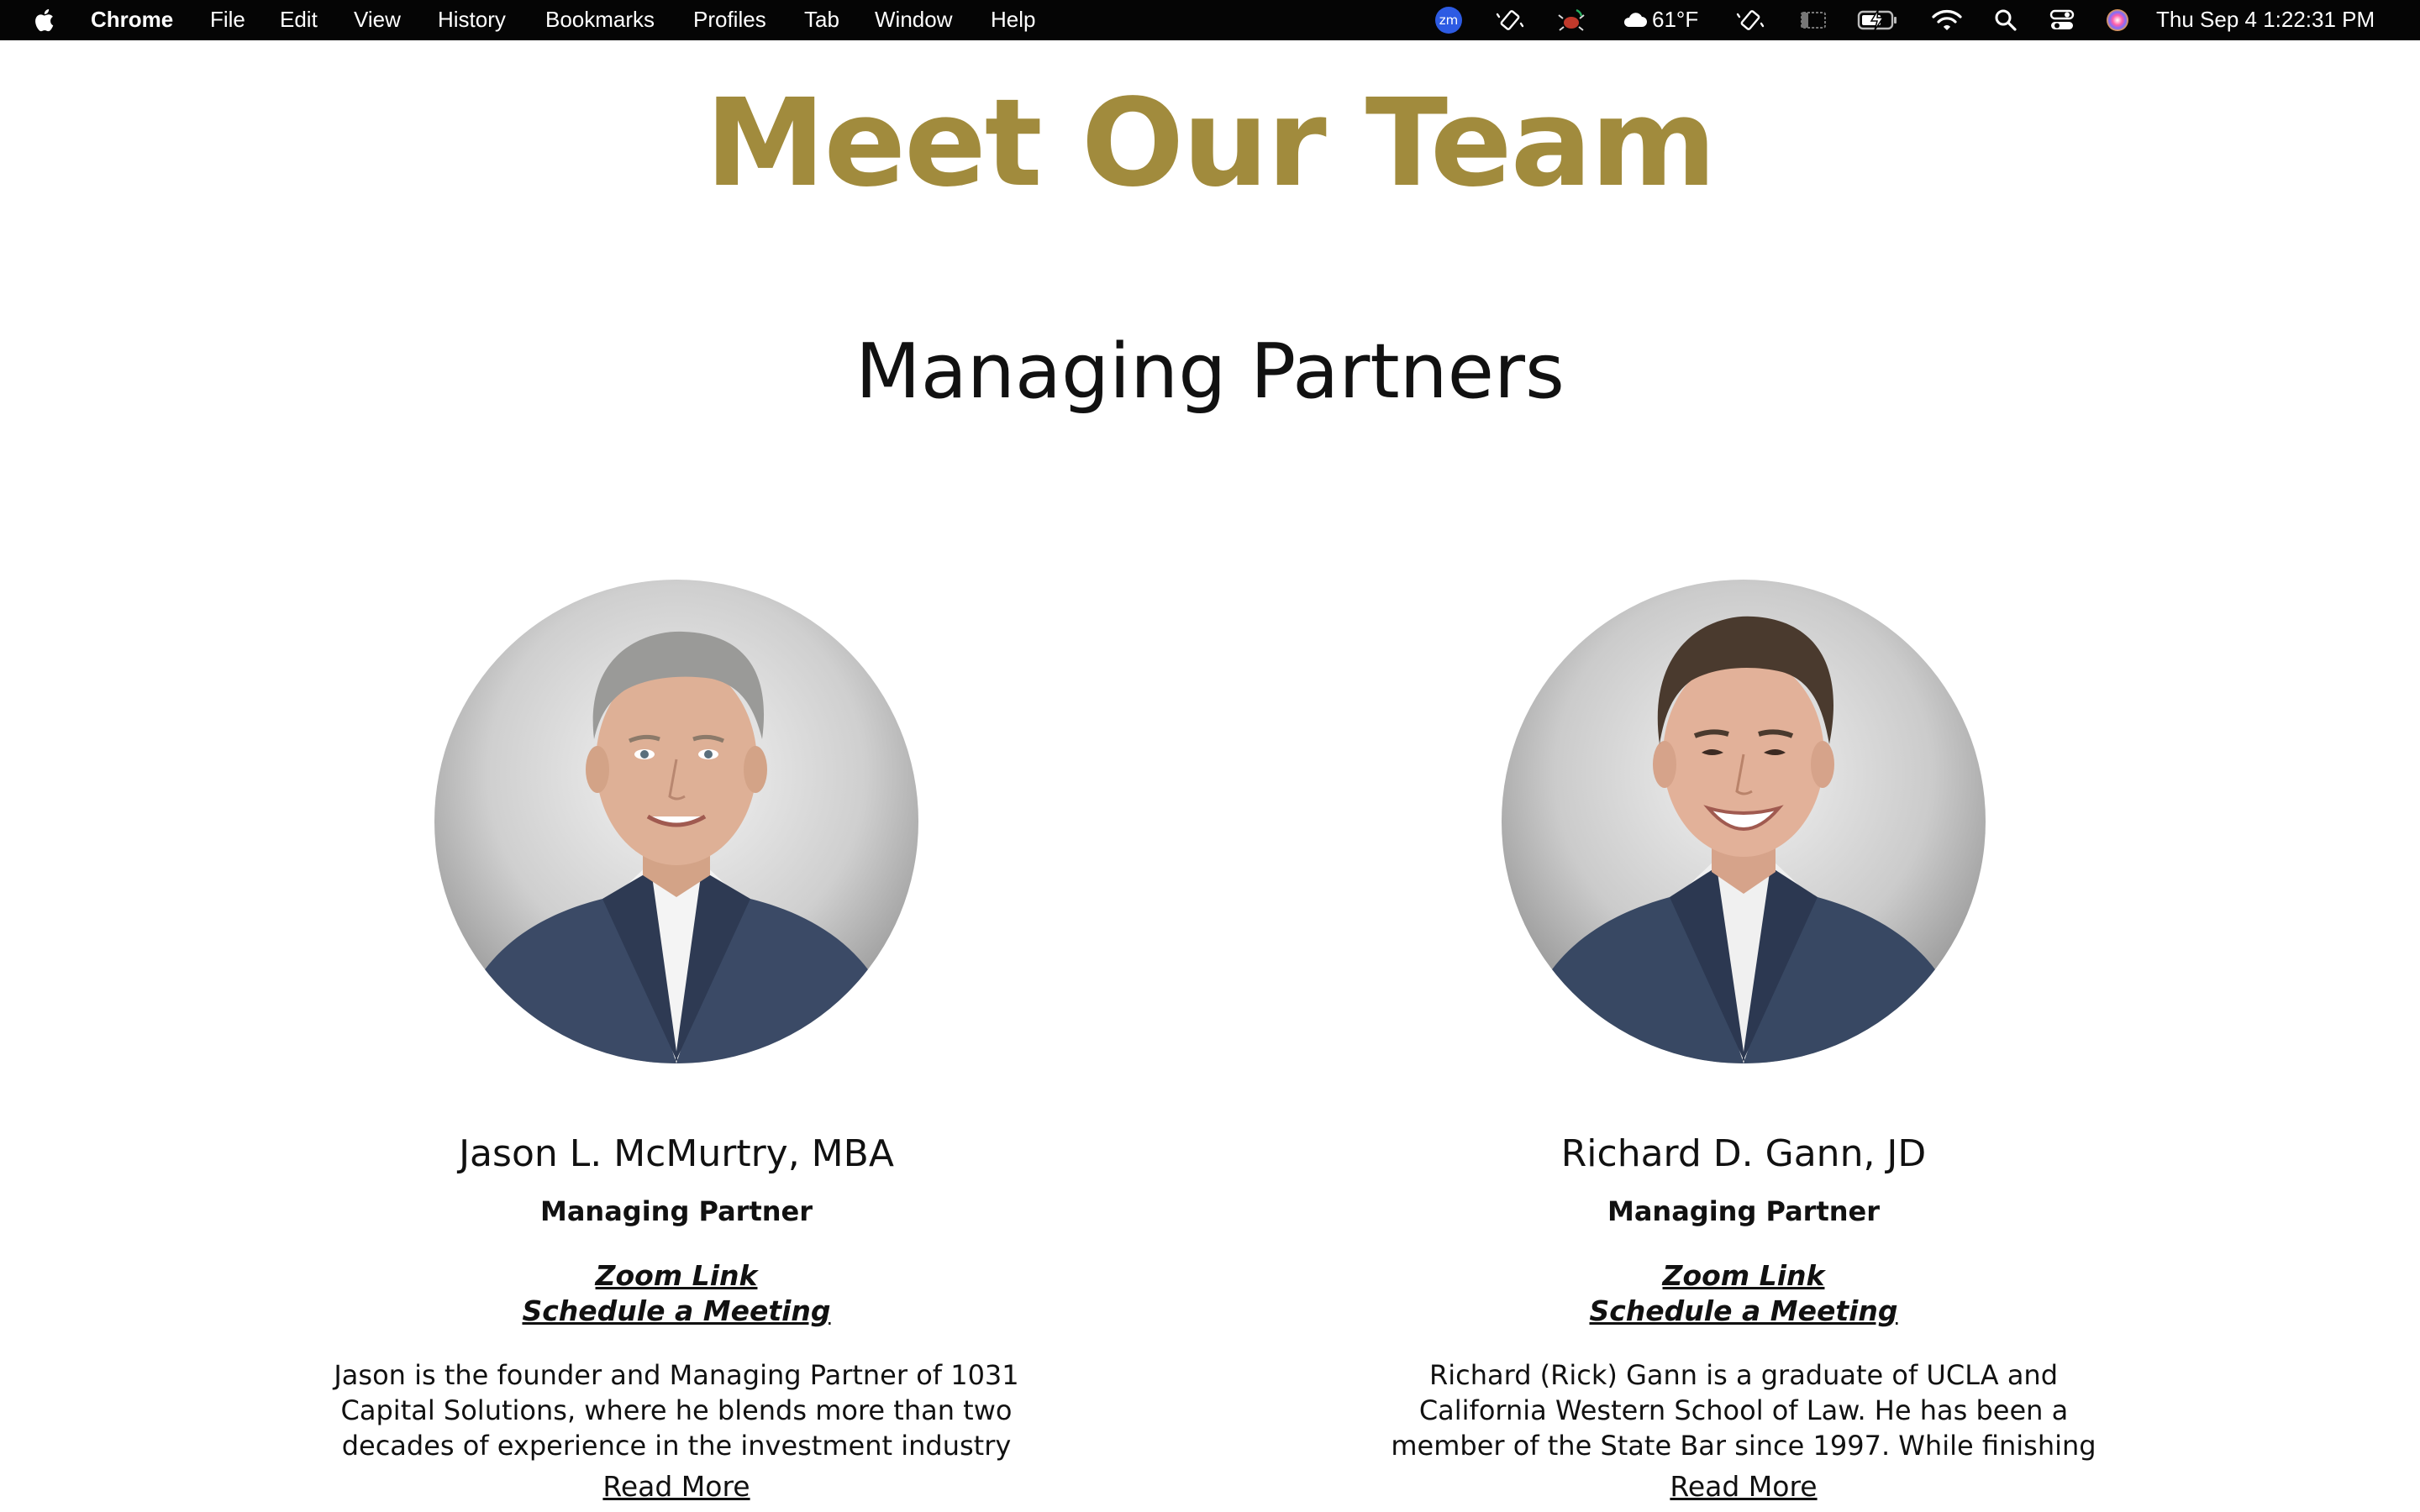 The height and width of the screenshot is (1512, 2420). I want to click on zoom-status-icon: zm, so click(1448, 20).